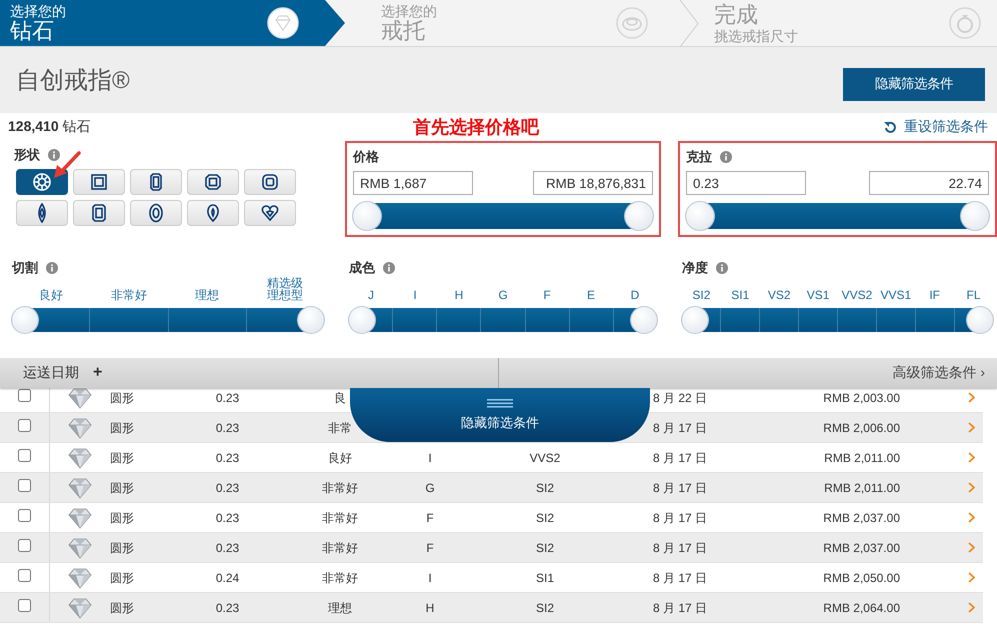 The height and width of the screenshot is (624, 997). What do you see at coordinates (430, 577) in the screenshot?
I see `table-cell: I` at bounding box center [430, 577].